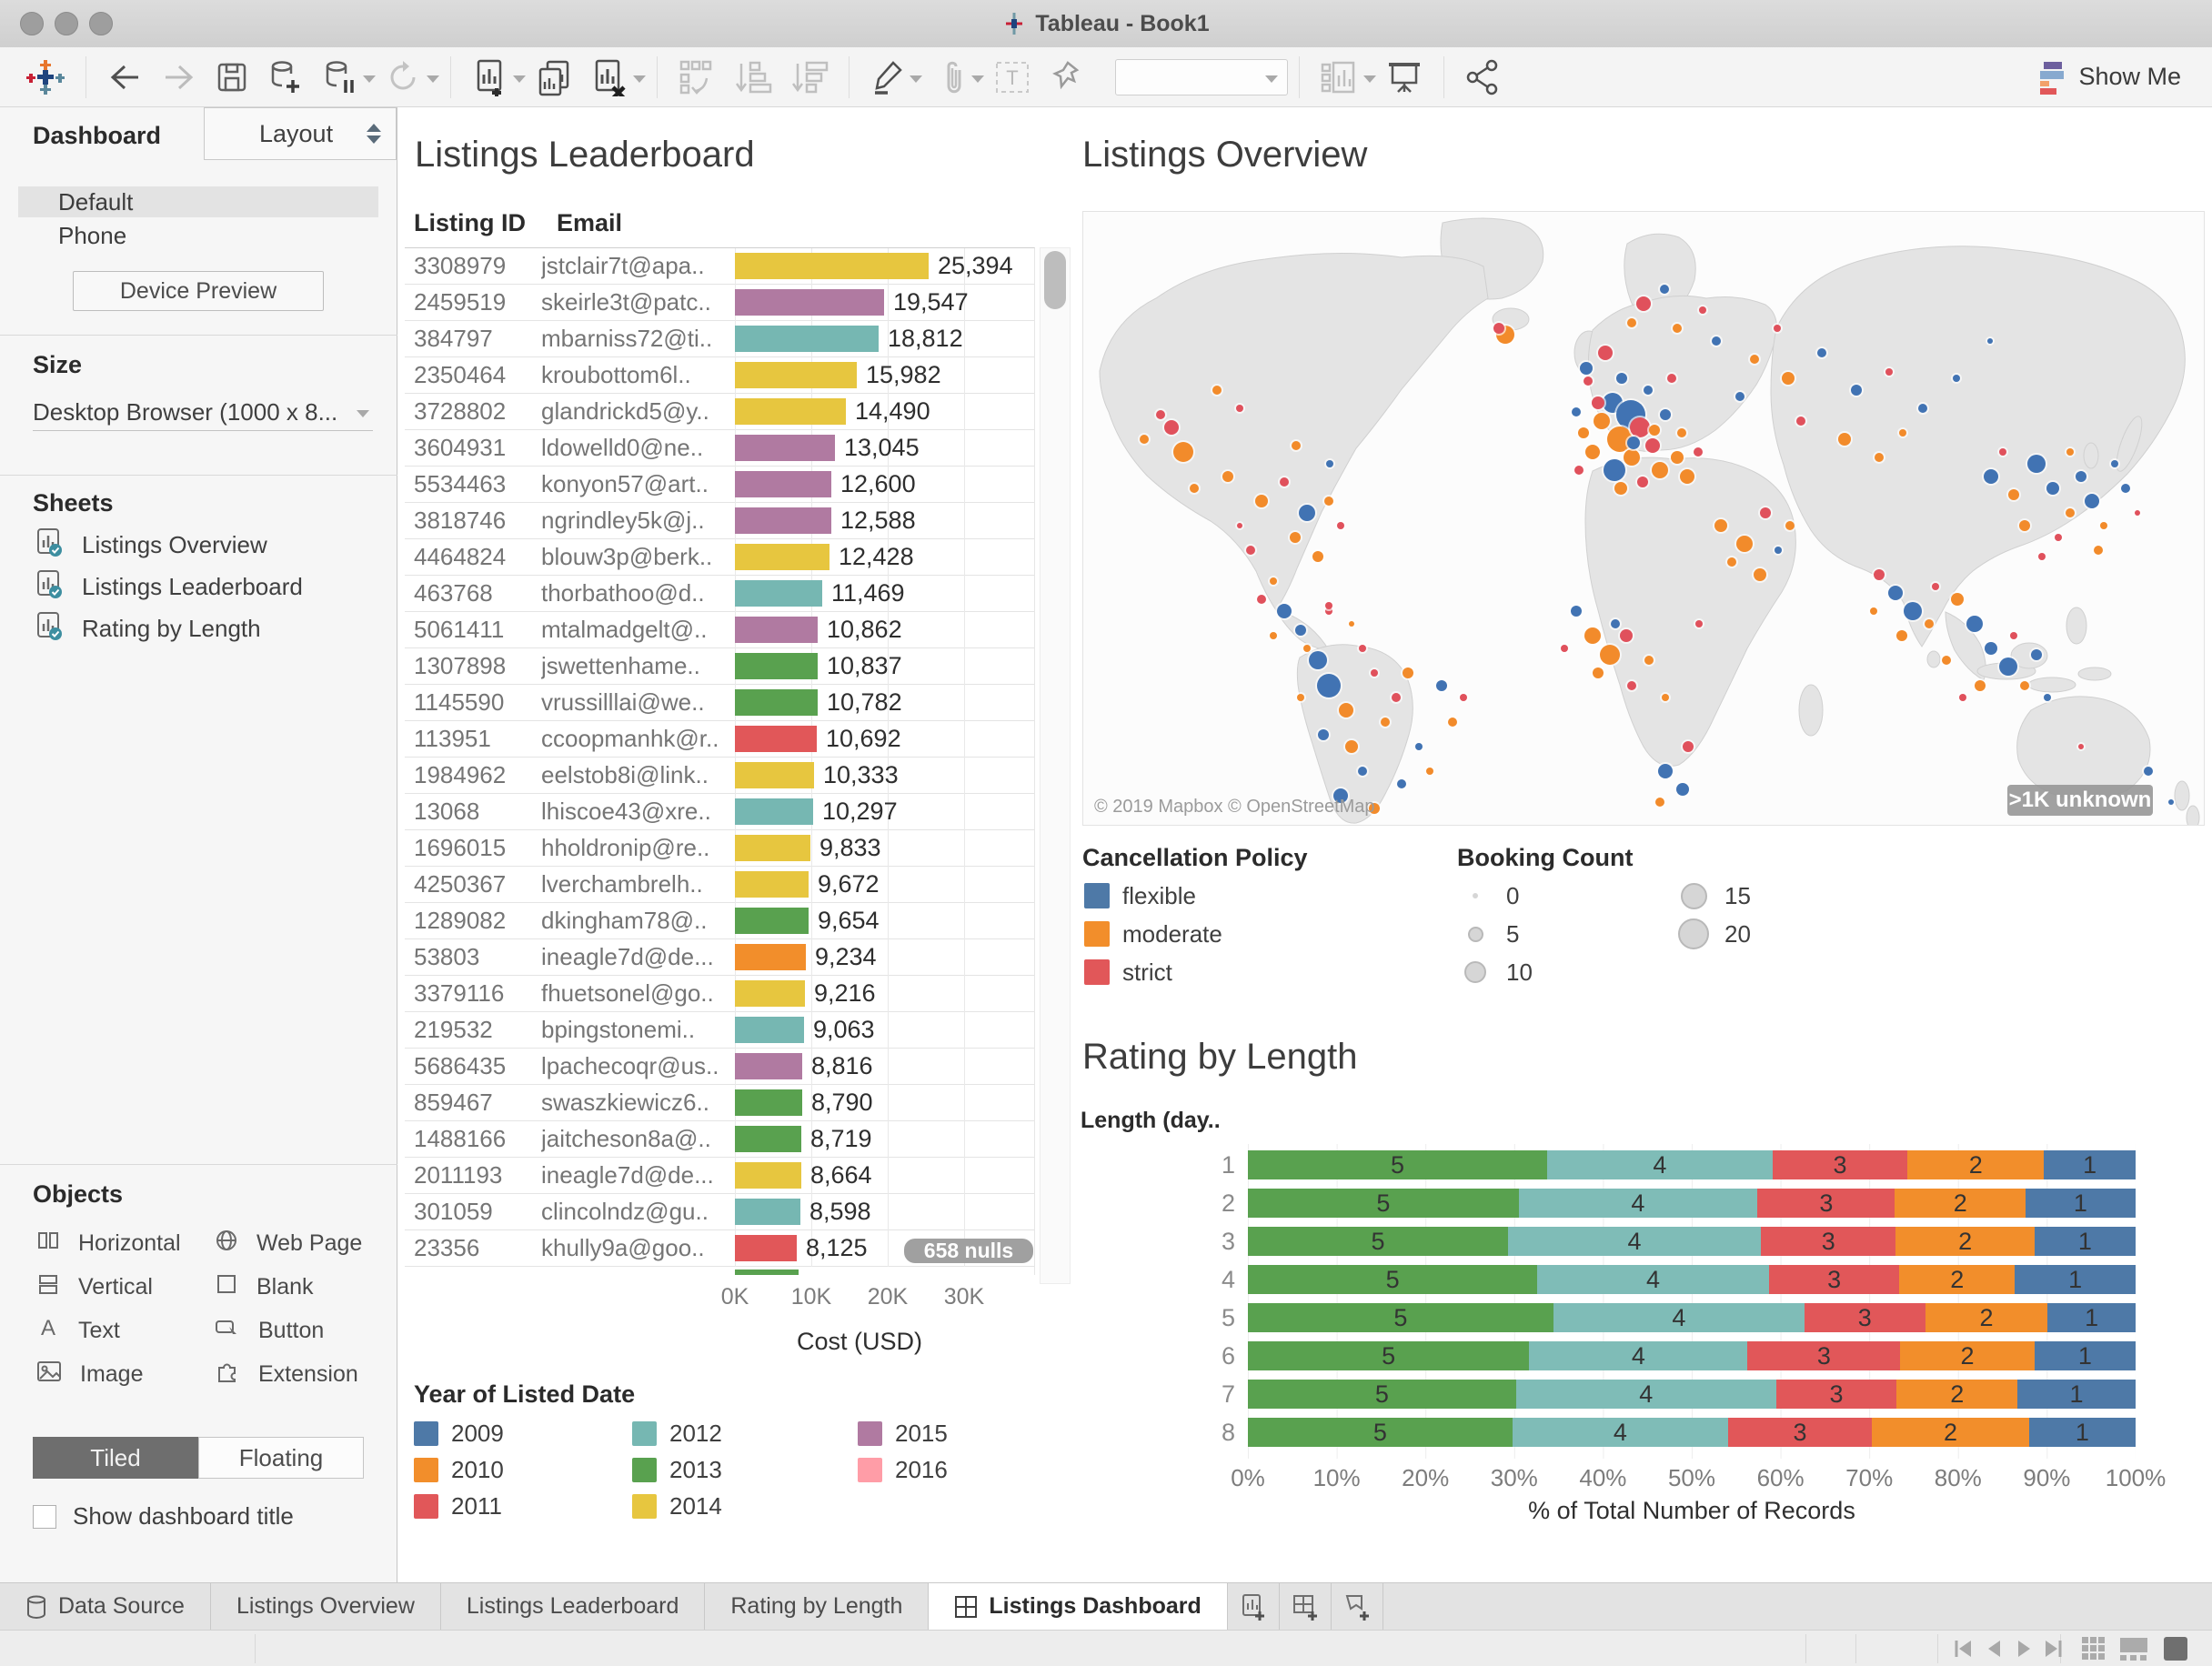  Describe the element at coordinates (719, 1030) in the screenshot. I see `table-row: 219532 bpingstonemi.. 9,063` at that location.